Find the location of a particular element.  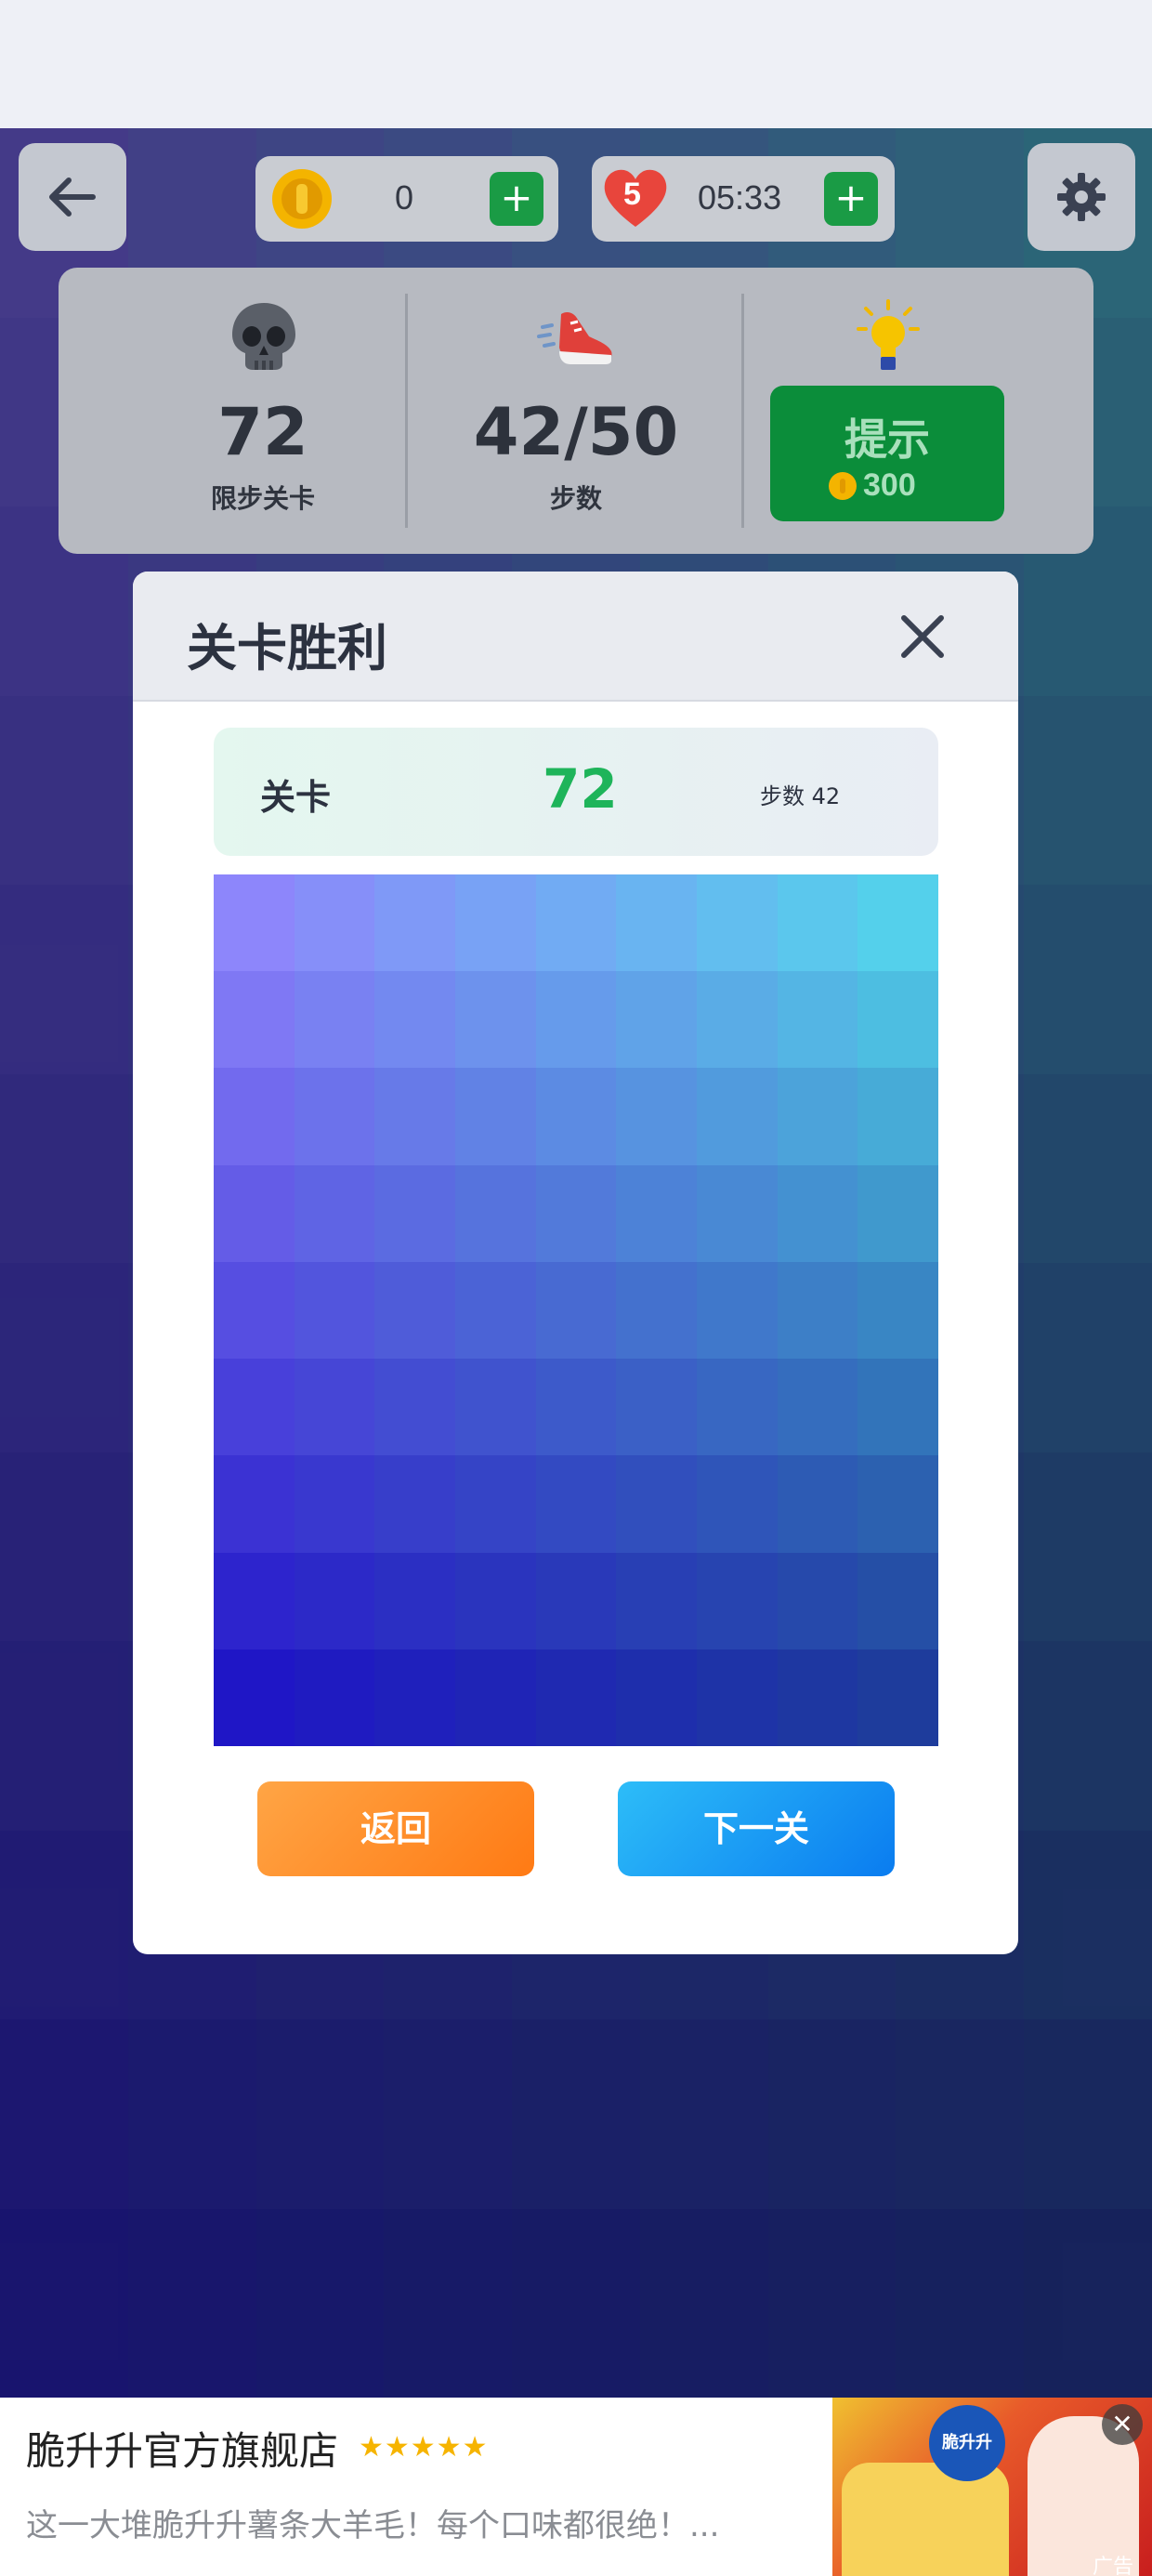

add-coins-button: + is located at coordinates (516, 199).